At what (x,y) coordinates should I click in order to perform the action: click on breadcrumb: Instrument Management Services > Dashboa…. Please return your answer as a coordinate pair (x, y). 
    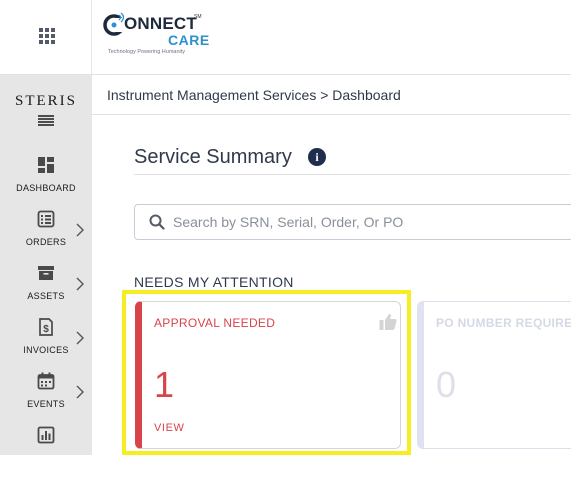
    Looking at the image, I should click on (331, 95).